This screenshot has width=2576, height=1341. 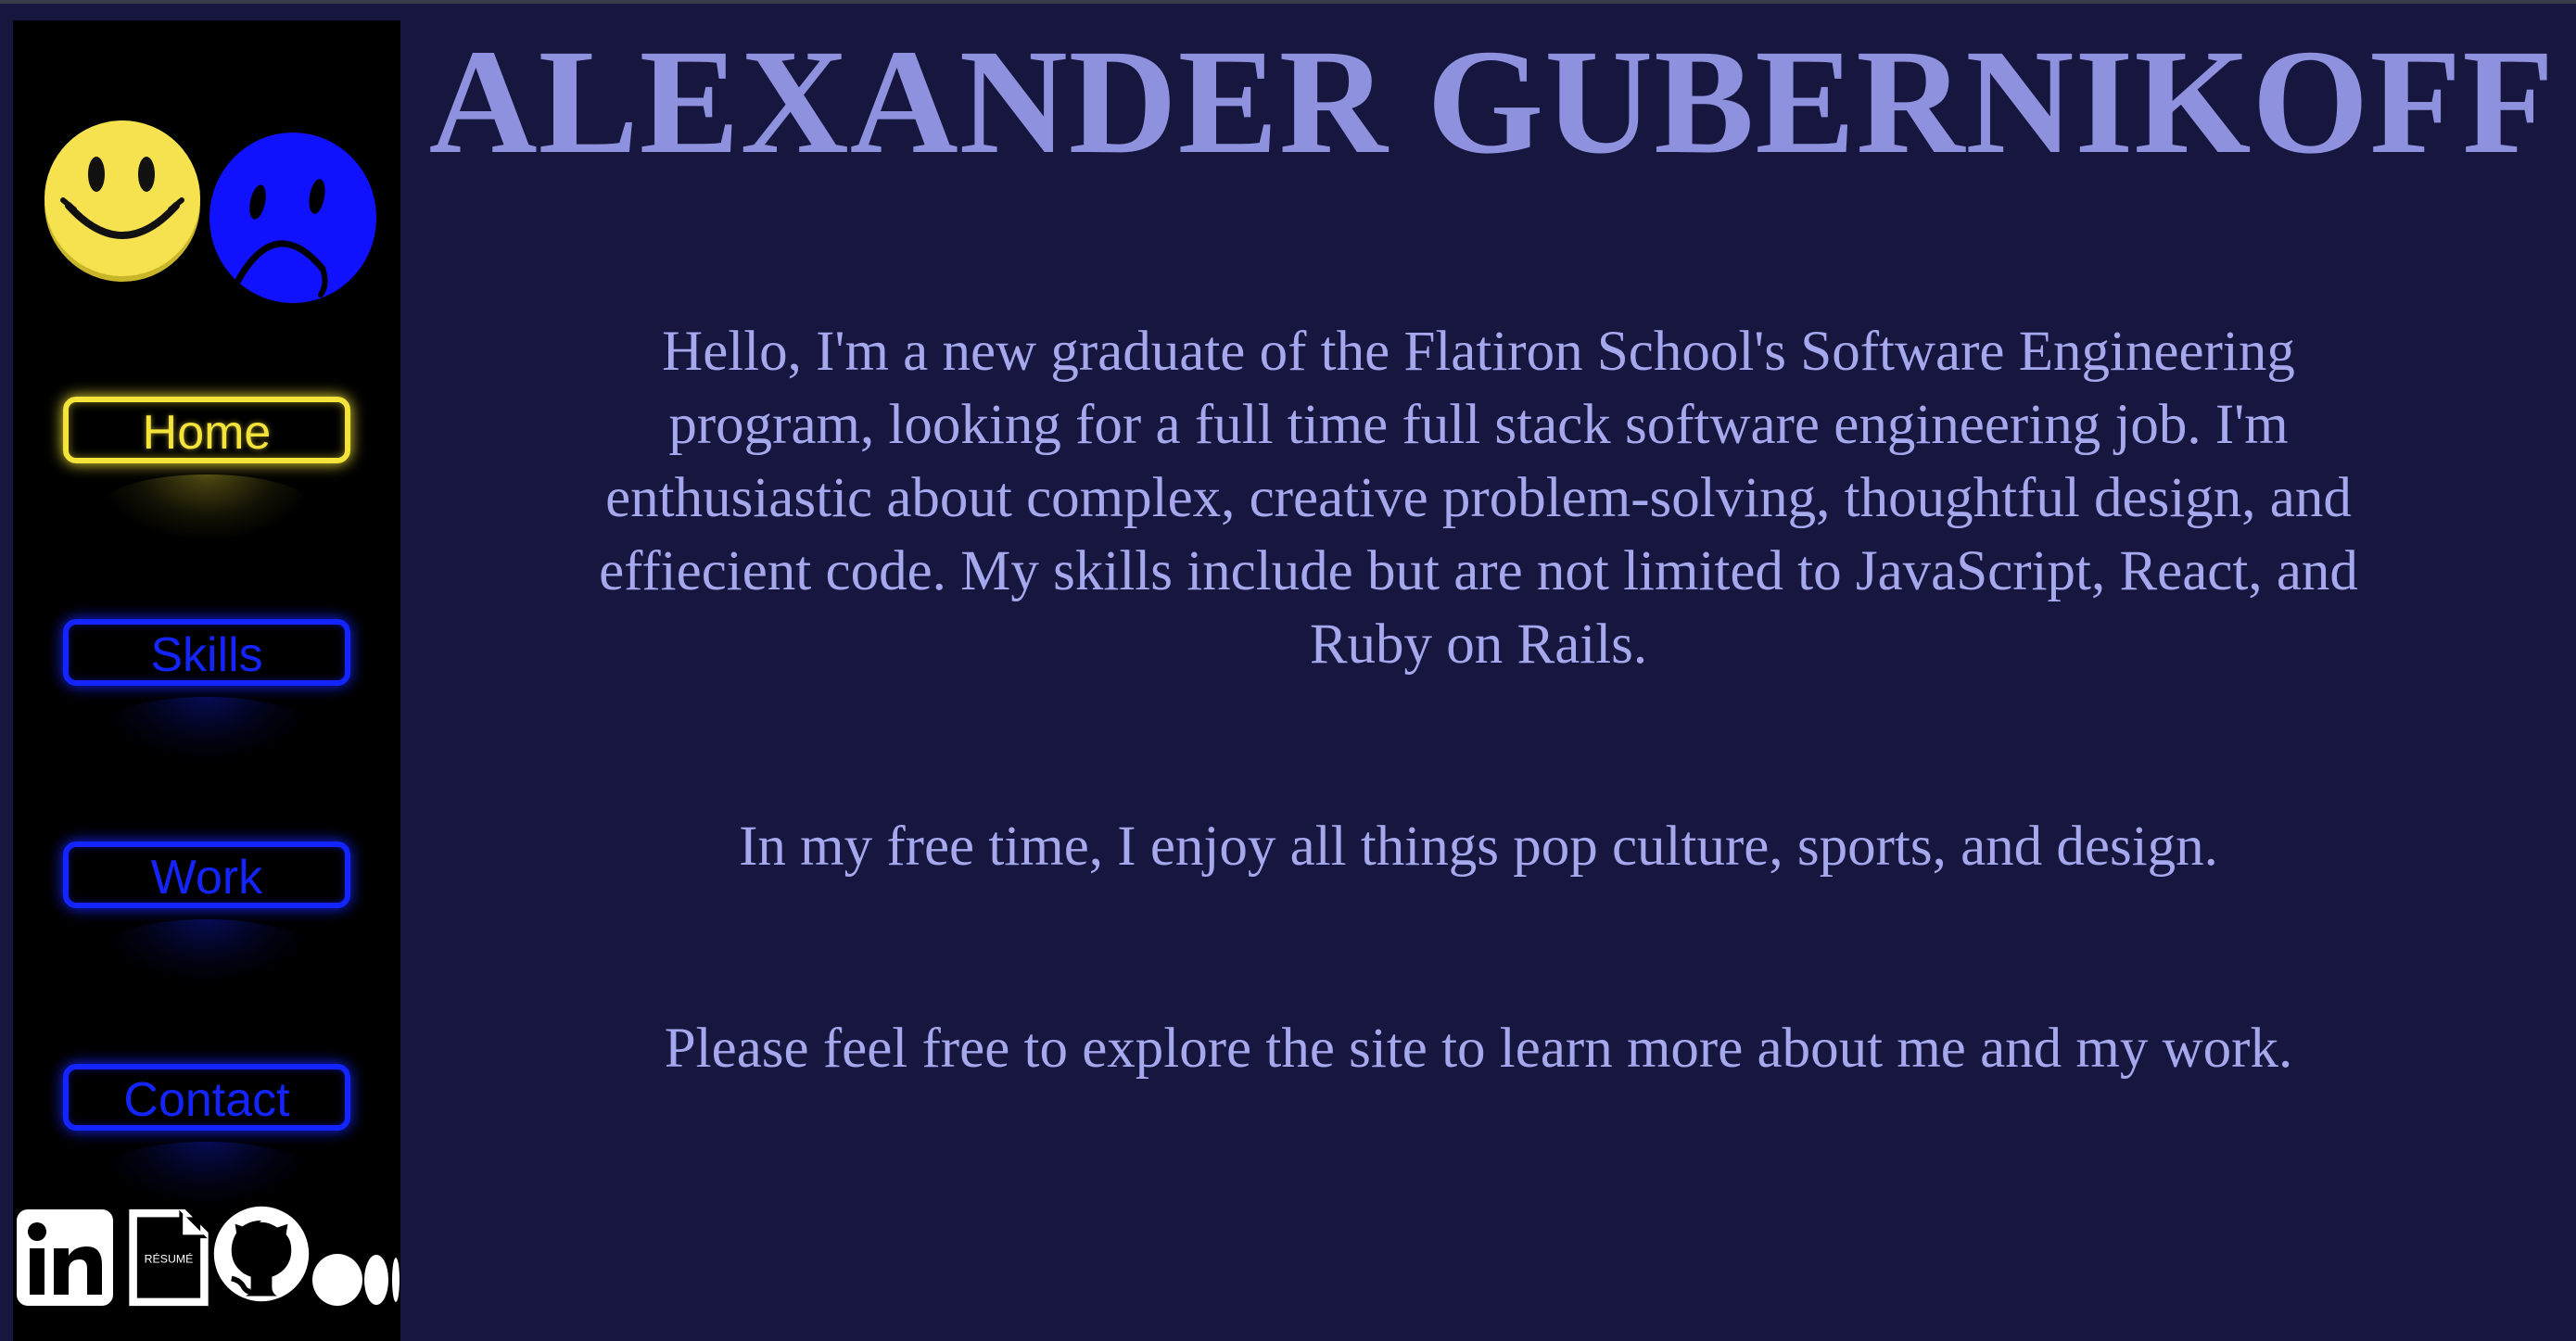 I want to click on nav-contact-reflection, so click(x=206, y=1174).